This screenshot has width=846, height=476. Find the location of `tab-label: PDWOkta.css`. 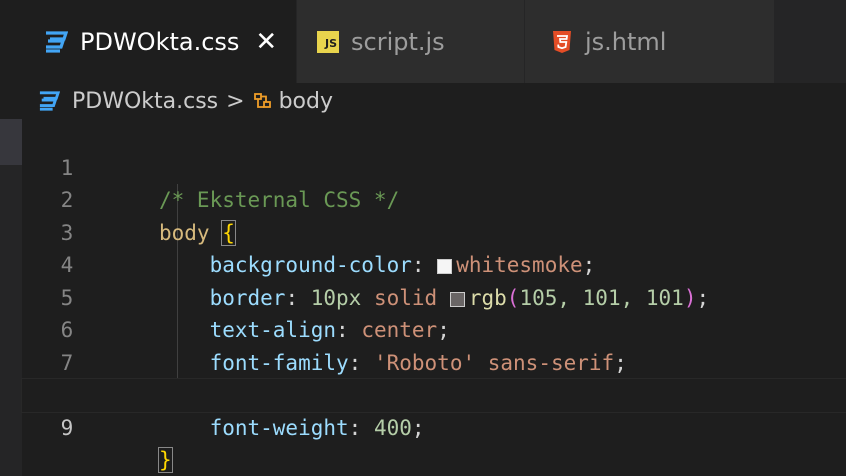

tab-label: PDWOkta.css is located at coordinates (160, 41).